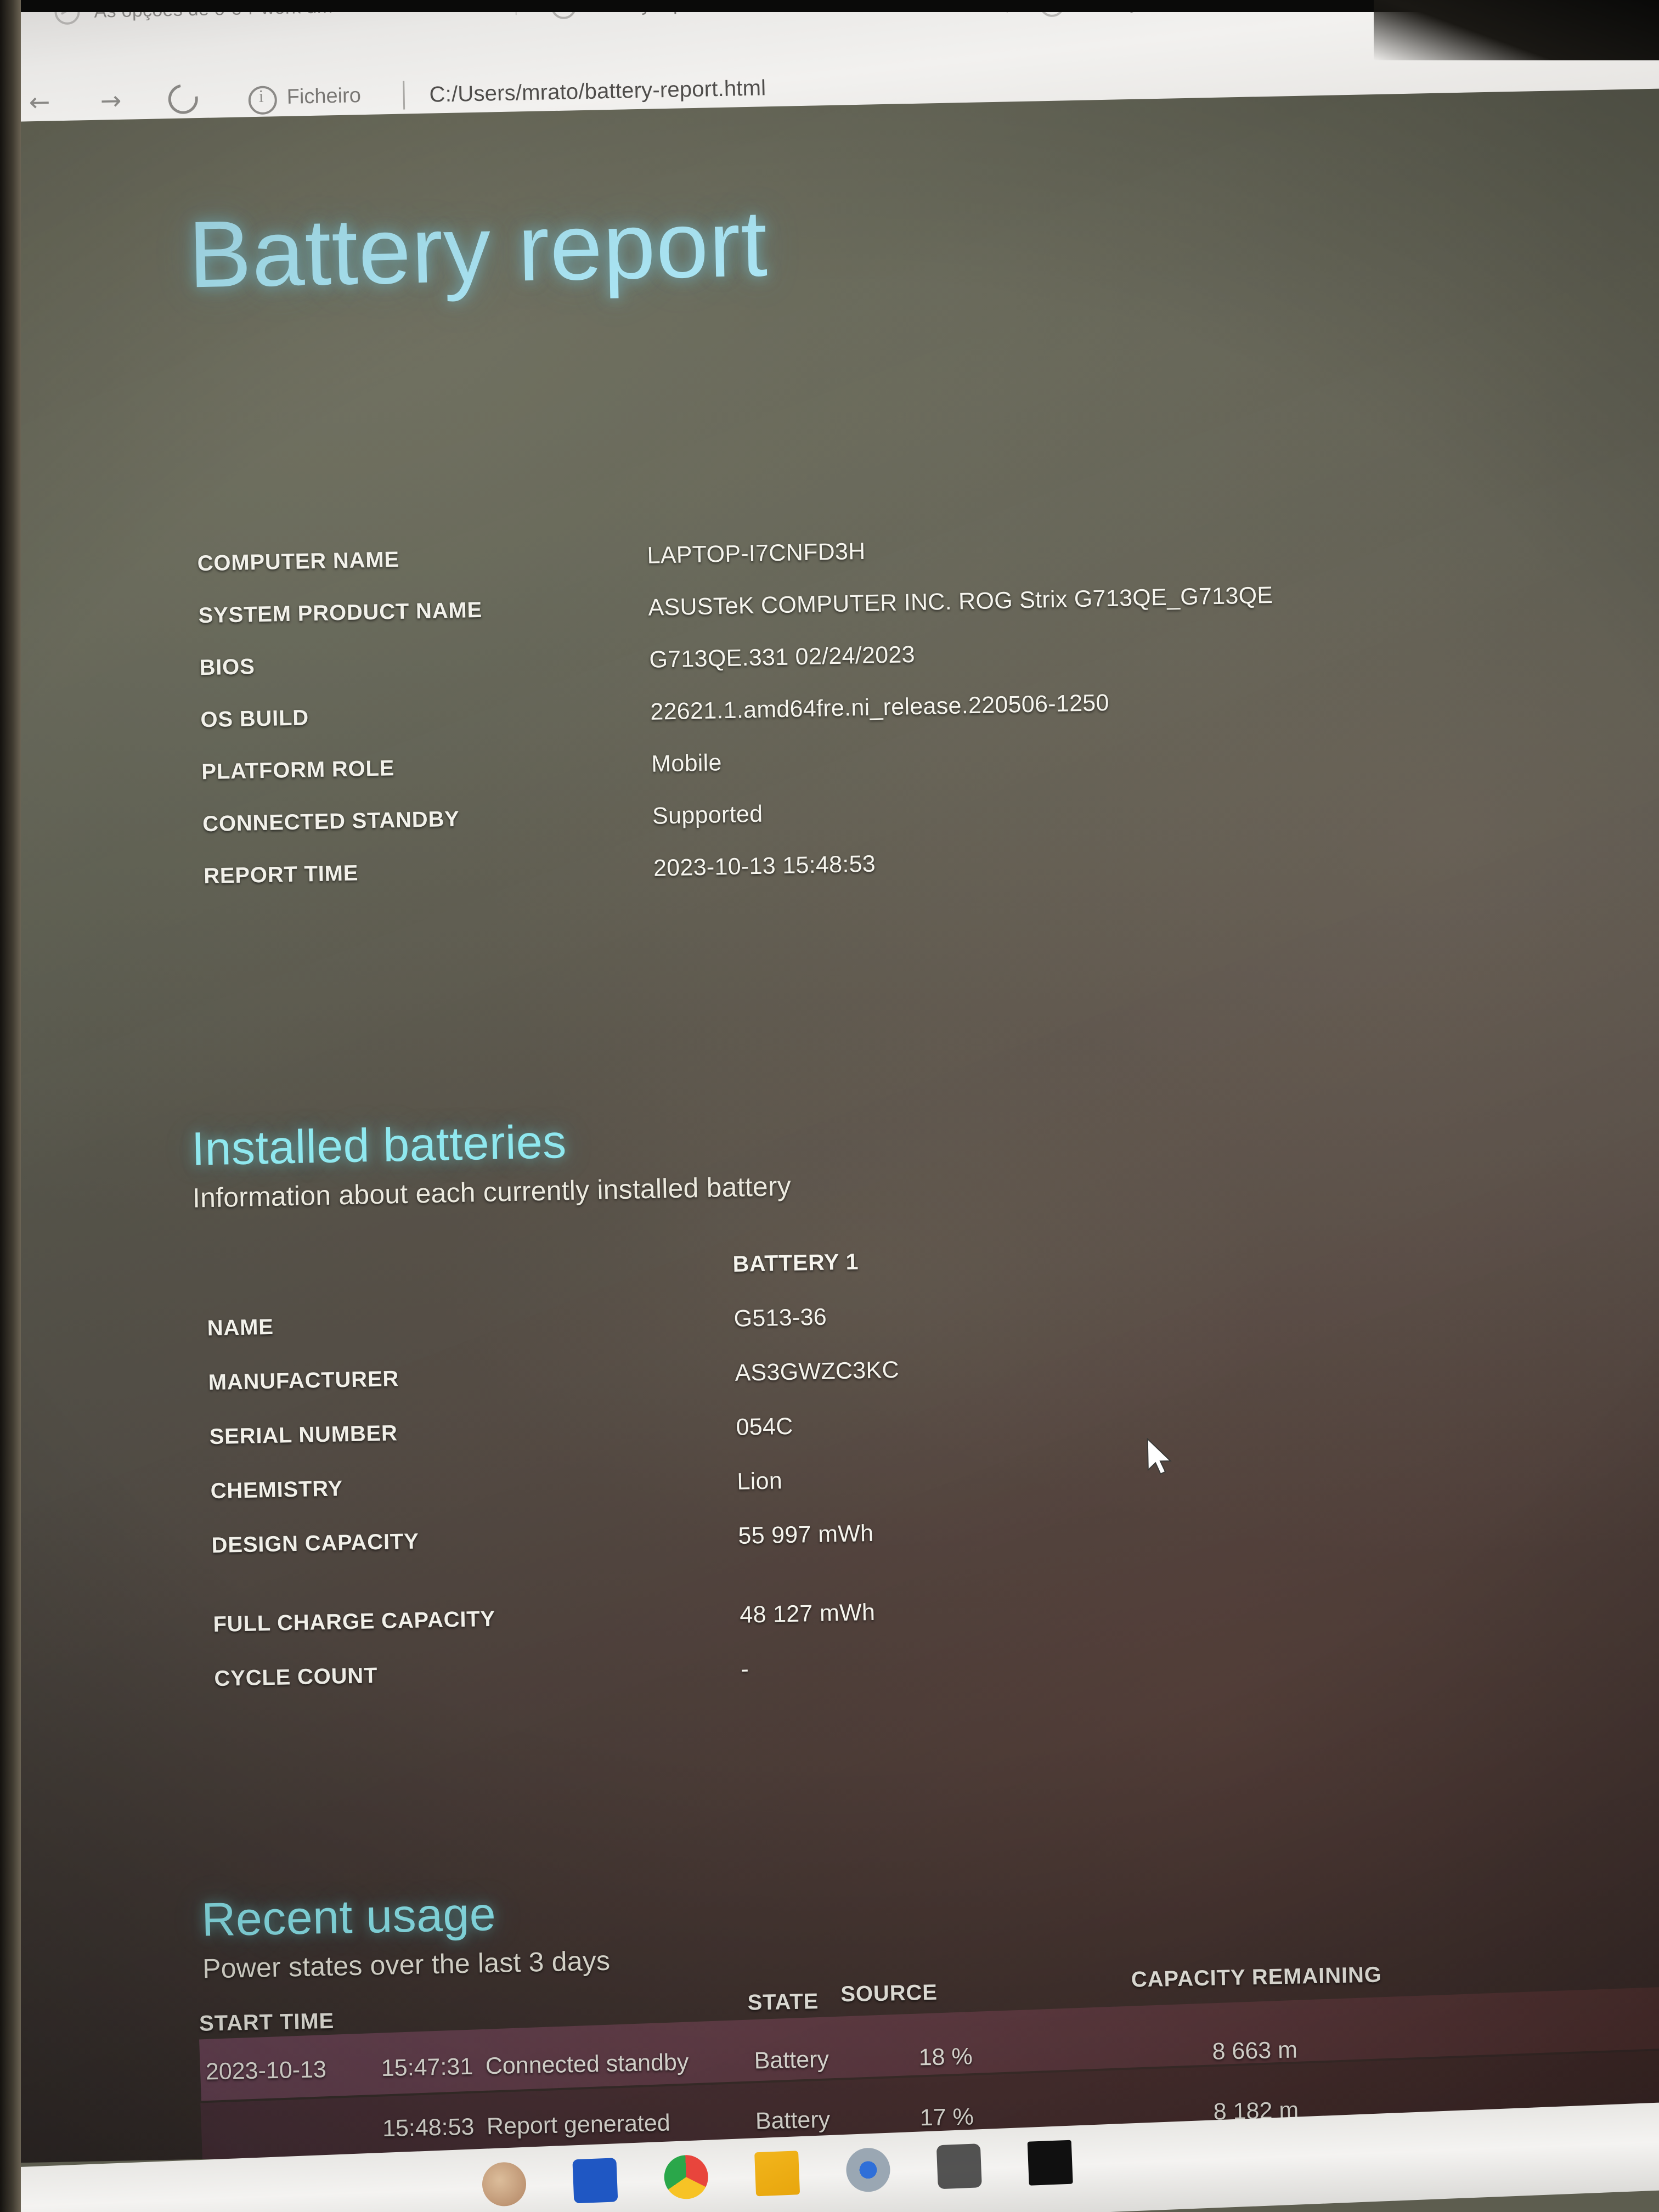 Image resolution: width=1659 pixels, height=2212 pixels. I want to click on url-separator, so click(404, 96).